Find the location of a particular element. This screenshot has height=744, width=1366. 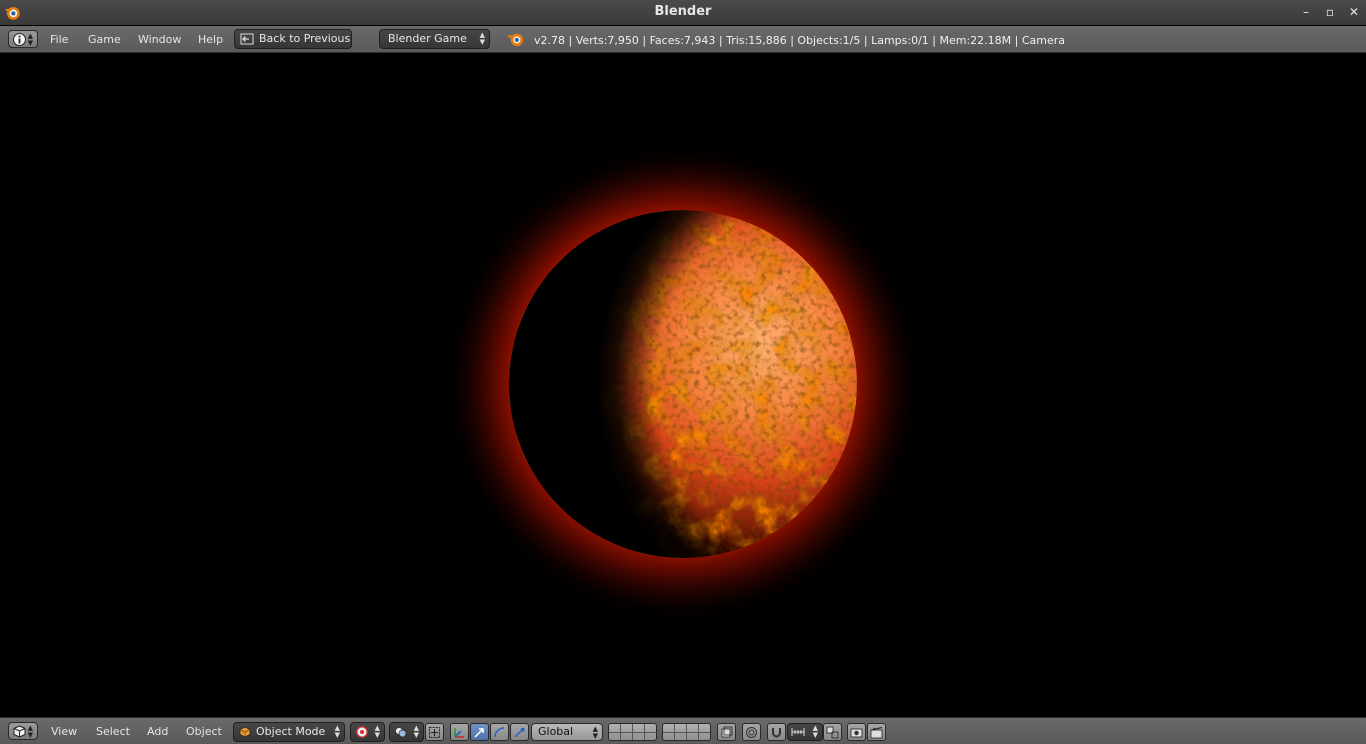

snap-element-select: ▲ ▼ is located at coordinates (805, 732).